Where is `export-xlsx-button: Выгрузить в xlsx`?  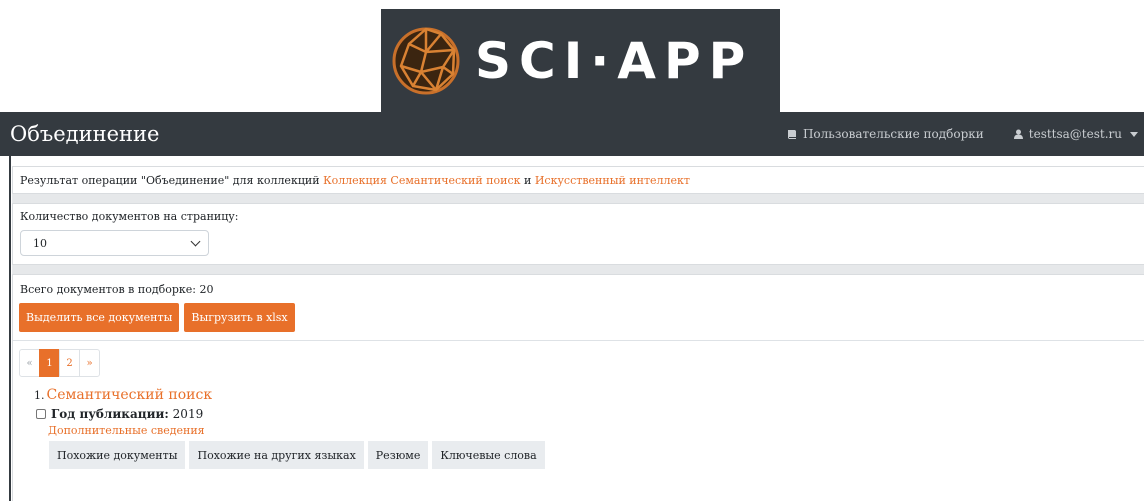
export-xlsx-button: Выгрузить в xlsx is located at coordinates (239, 317).